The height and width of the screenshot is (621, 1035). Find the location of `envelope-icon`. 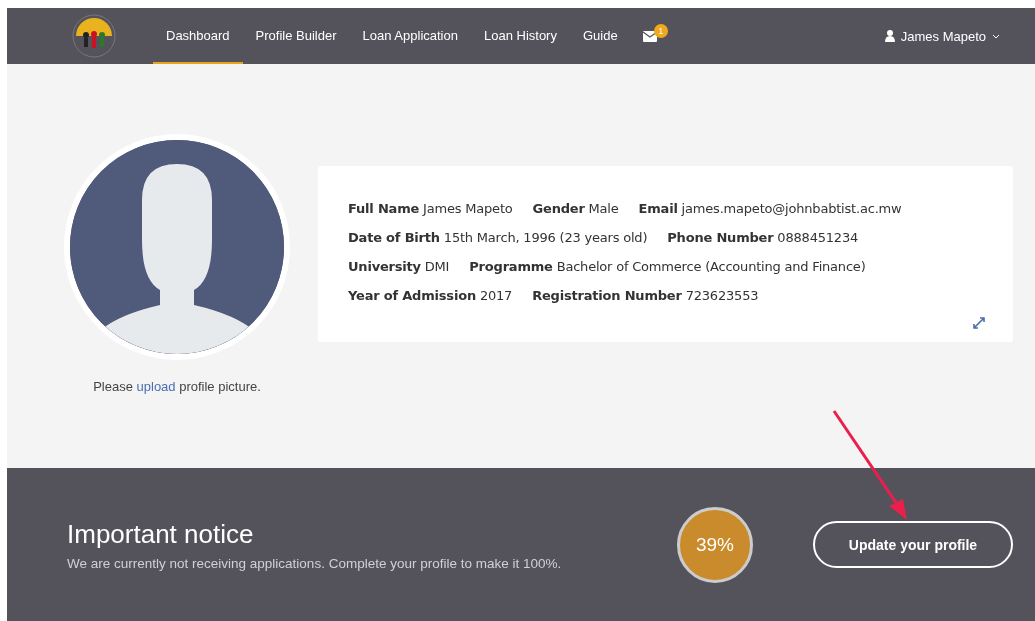

envelope-icon is located at coordinates (649, 36).